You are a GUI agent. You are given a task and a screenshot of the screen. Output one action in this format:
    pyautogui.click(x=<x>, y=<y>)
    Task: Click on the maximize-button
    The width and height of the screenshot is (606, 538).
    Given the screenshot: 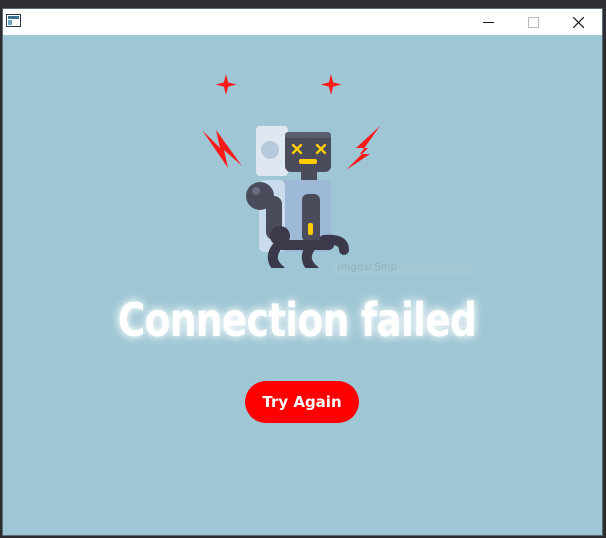 What is the action you would take?
    pyautogui.click(x=533, y=22)
    